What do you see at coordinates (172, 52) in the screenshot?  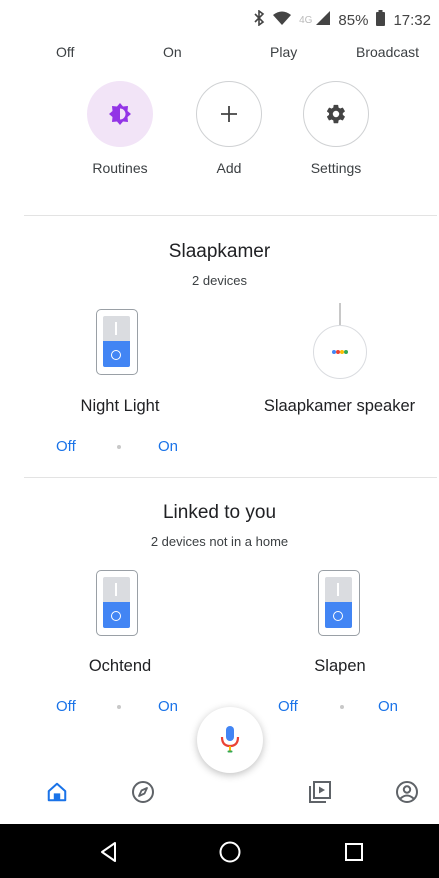 I see `quick-on-button: On` at bounding box center [172, 52].